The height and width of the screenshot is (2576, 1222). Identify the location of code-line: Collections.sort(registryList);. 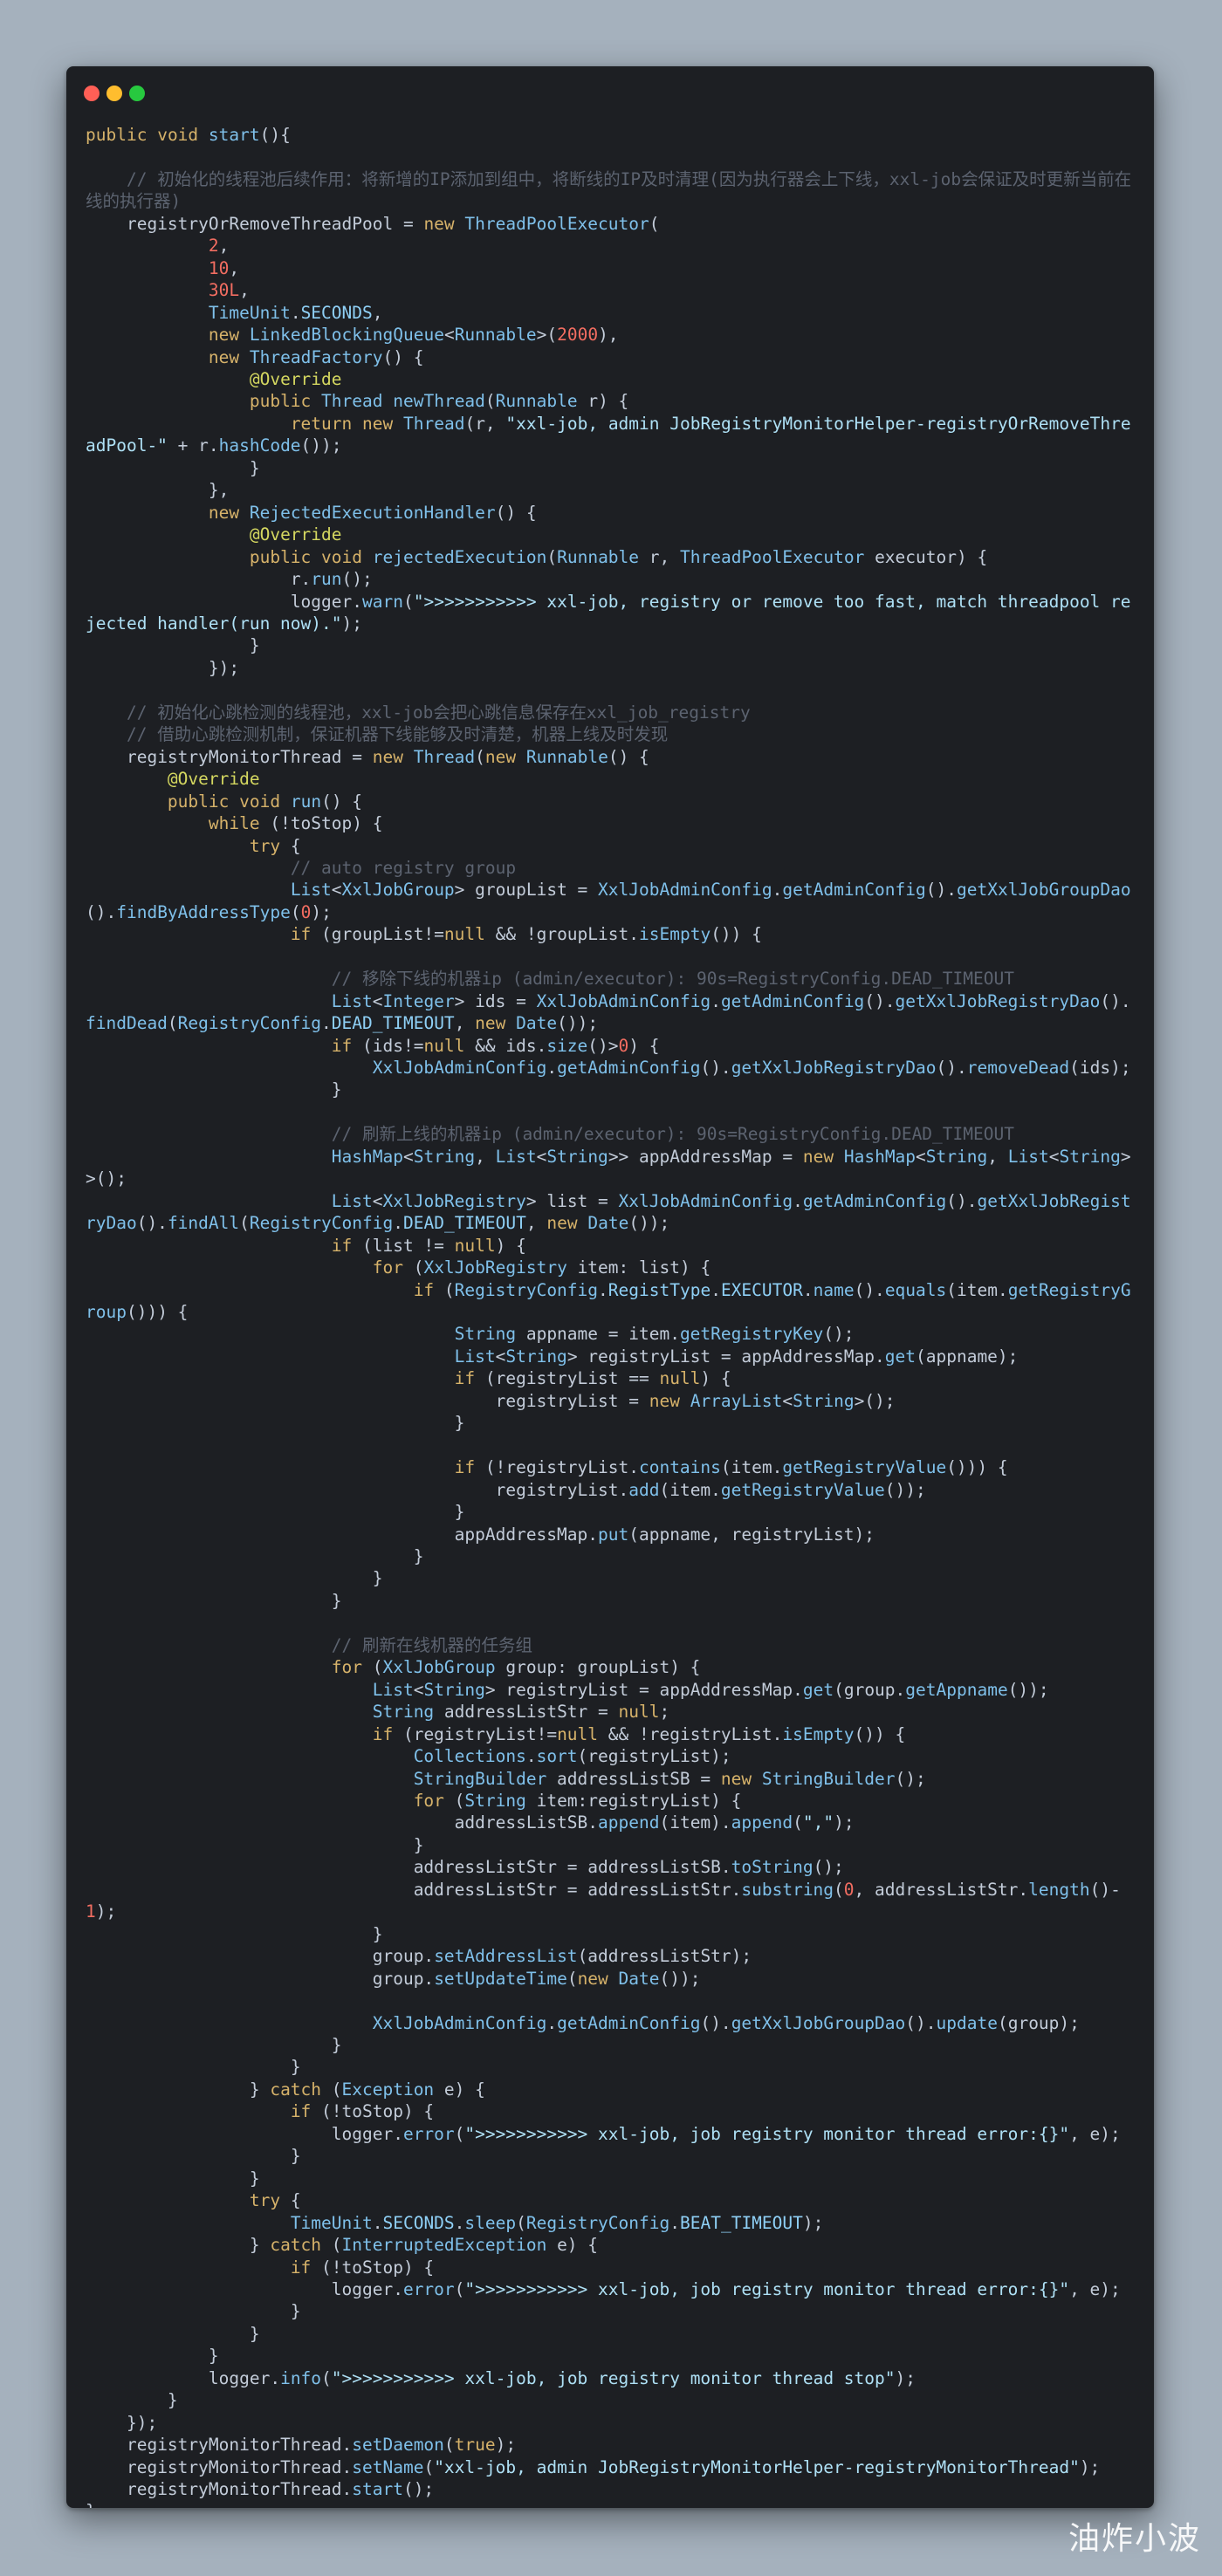
(572, 1756).